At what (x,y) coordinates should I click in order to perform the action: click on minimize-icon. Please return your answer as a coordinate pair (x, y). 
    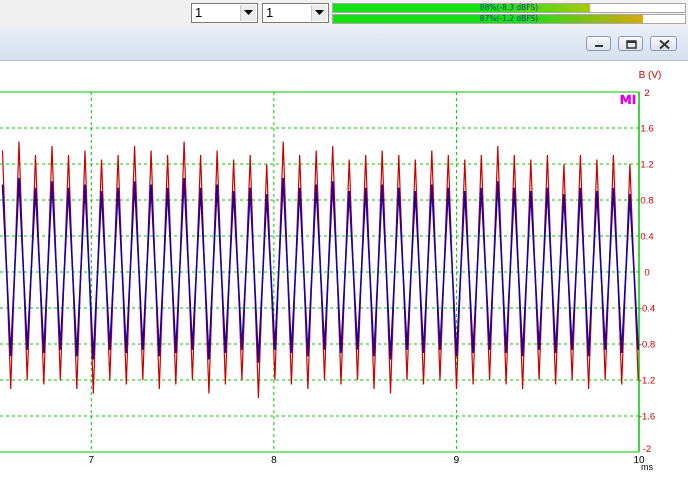
    Looking at the image, I should click on (599, 46).